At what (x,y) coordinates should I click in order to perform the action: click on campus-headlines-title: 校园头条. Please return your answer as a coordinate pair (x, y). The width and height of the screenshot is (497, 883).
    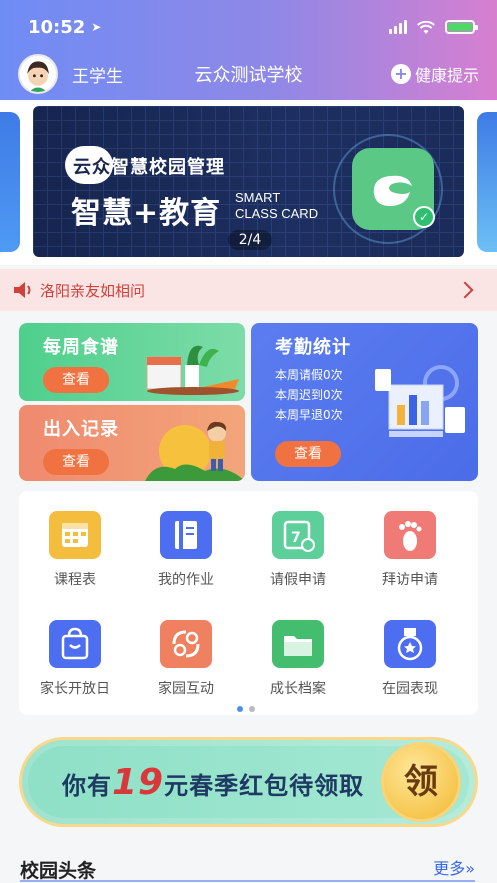
    Looking at the image, I should click on (58, 871).